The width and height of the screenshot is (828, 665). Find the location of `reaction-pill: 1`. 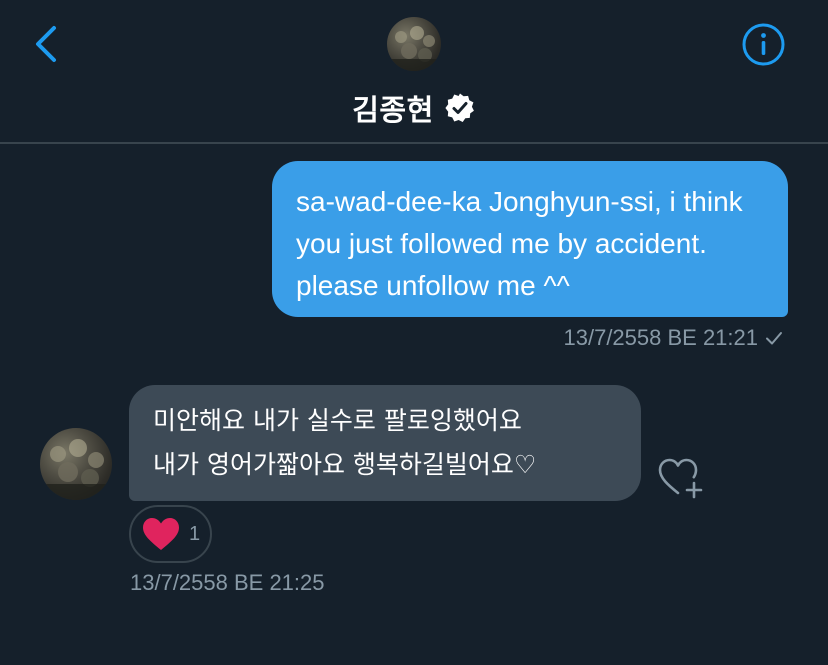

reaction-pill: 1 is located at coordinates (170, 534).